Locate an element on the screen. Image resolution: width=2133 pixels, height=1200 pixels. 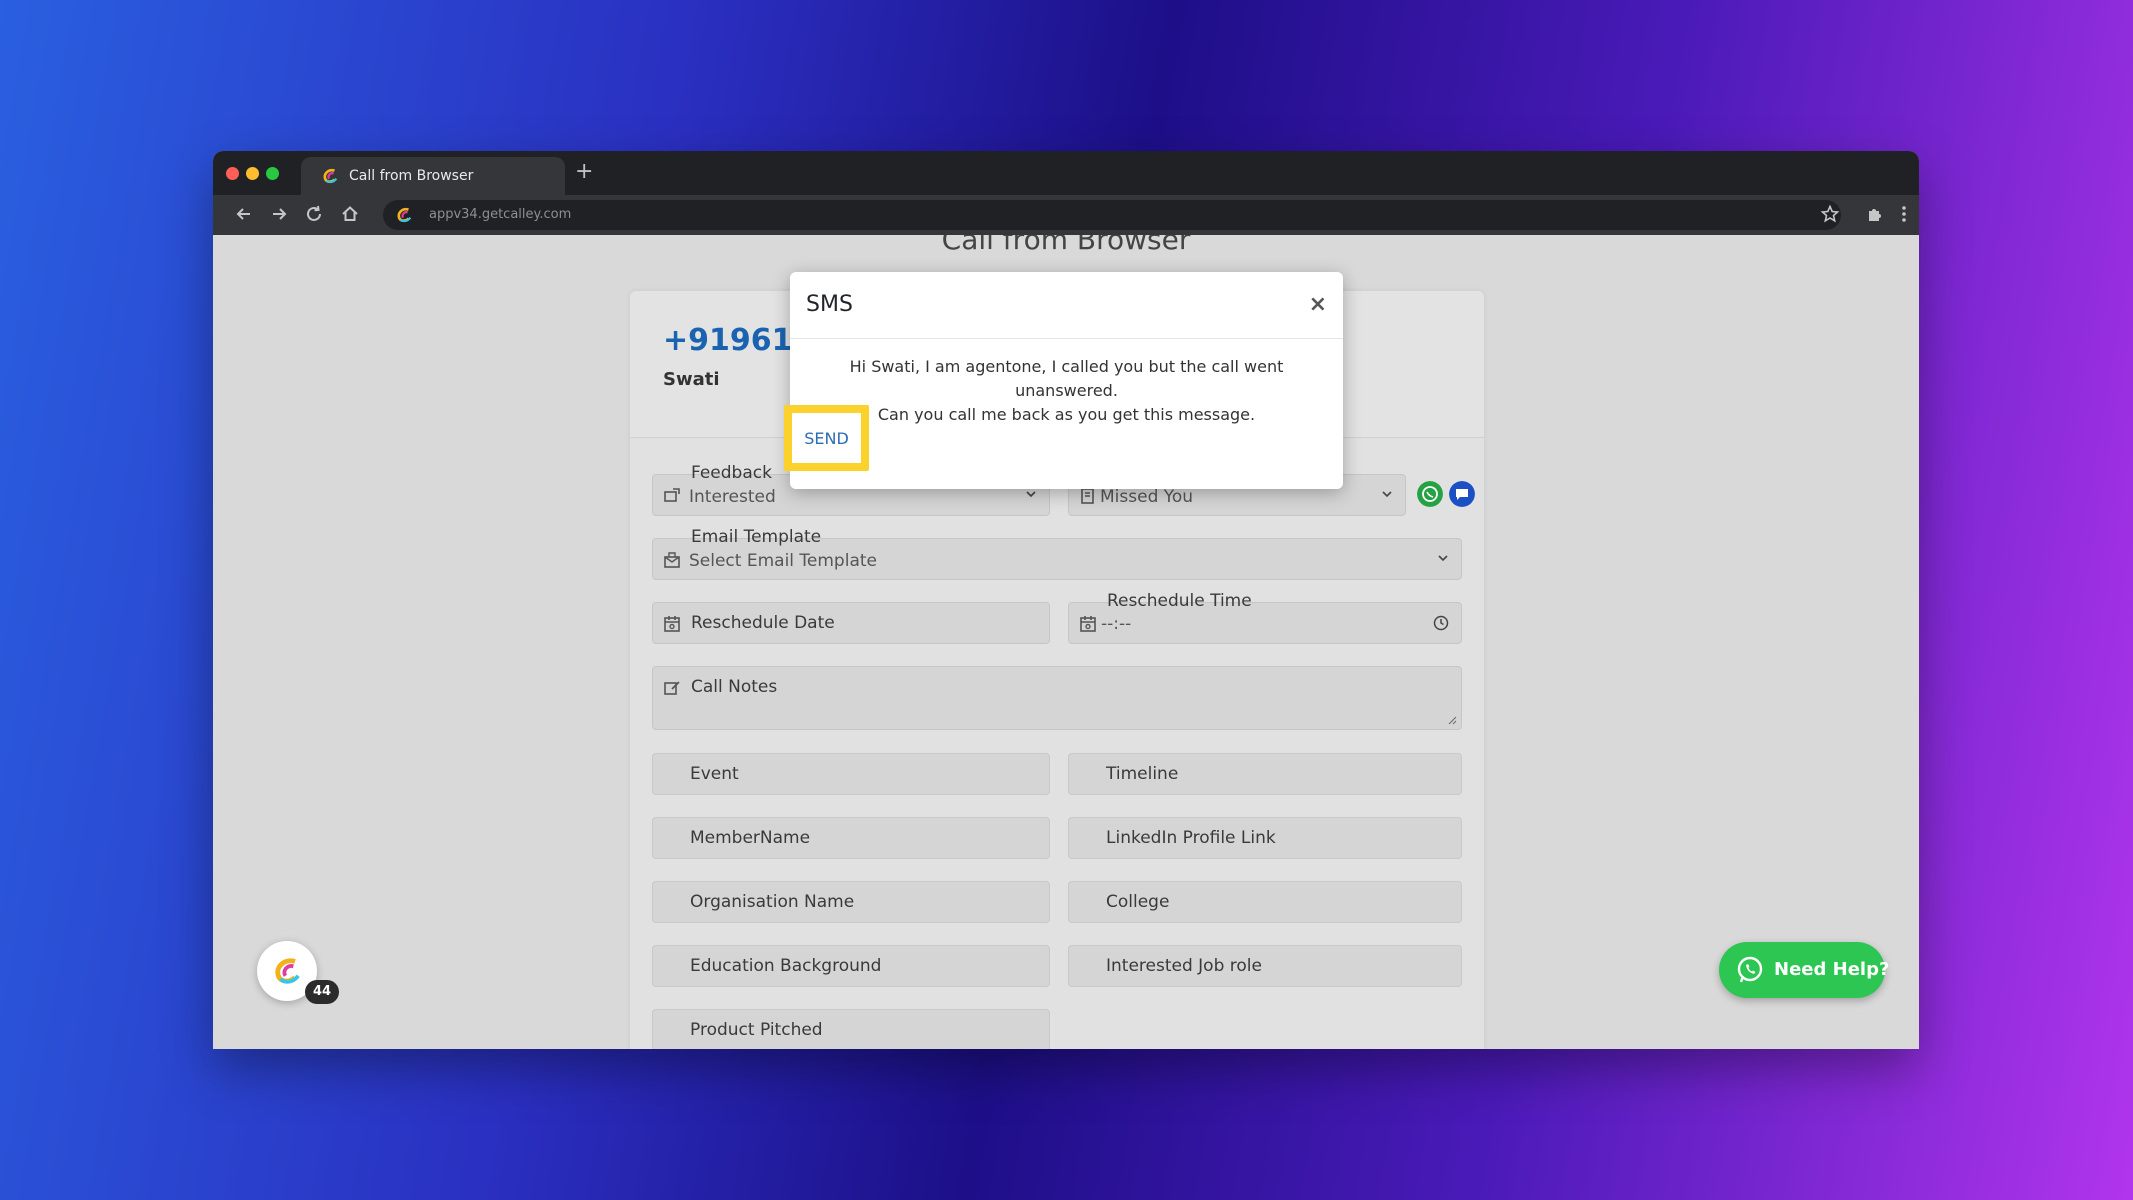
home-icon is located at coordinates (350, 214).